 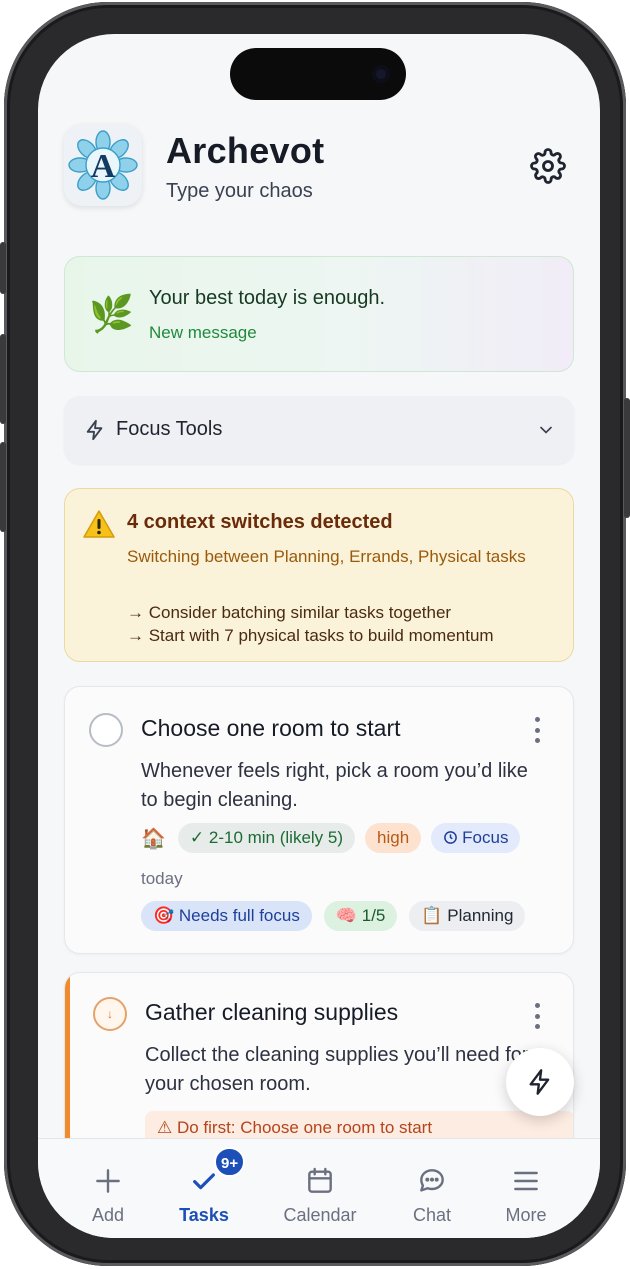 I want to click on nav-chat: Chat, so click(x=432, y=1188).